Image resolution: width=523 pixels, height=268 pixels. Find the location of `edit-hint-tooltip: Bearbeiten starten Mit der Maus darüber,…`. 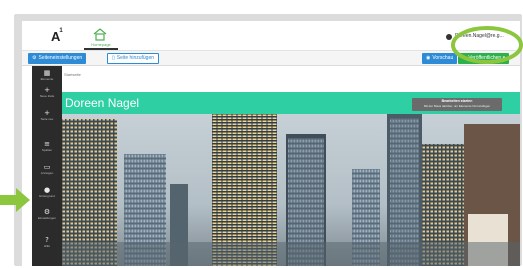

edit-hint-tooltip: Bearbeiten starten Mit der Maus darüber,… is located at coordinates (457, 104).